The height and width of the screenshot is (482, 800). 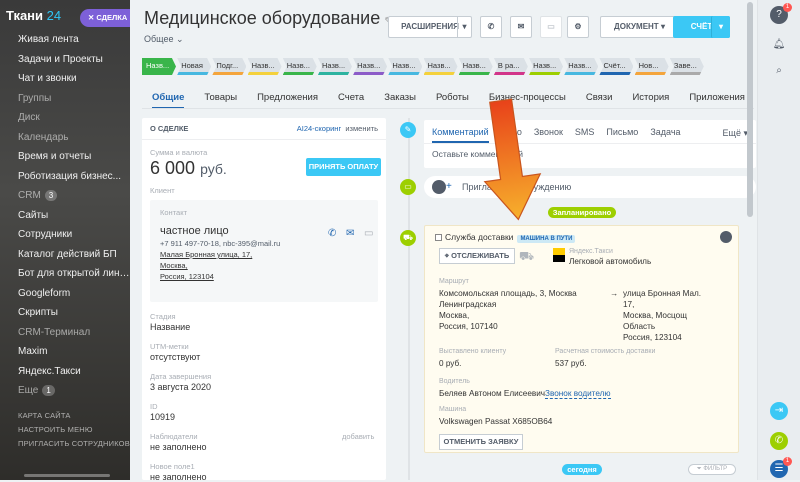 I want to click on tab-item: Приложения, so click(x=717, y=100).